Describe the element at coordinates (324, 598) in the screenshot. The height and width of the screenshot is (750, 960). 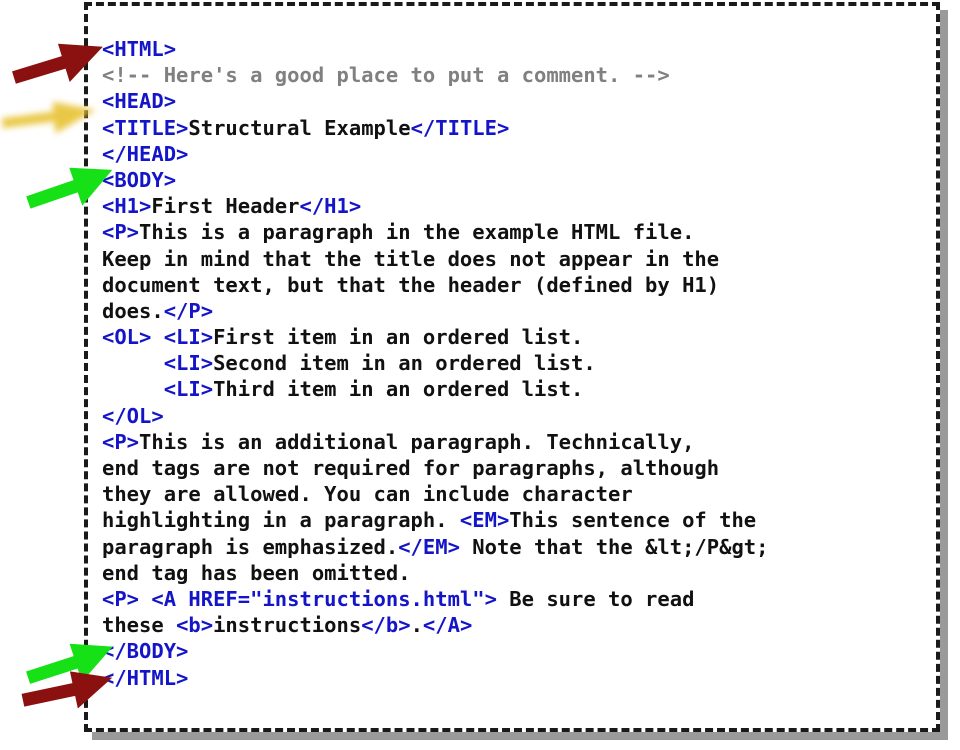
I see `code-tag: <A HREF="instructions.html">` at that location.